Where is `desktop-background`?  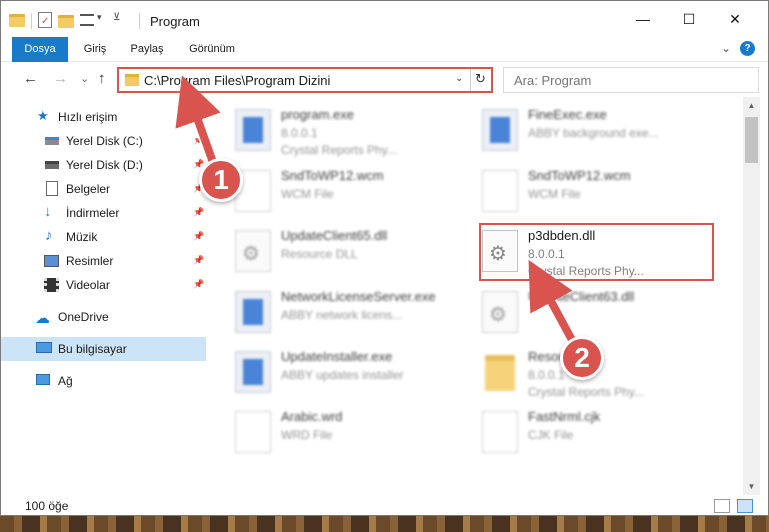
desktop-background is located at coordinates (384, 524).